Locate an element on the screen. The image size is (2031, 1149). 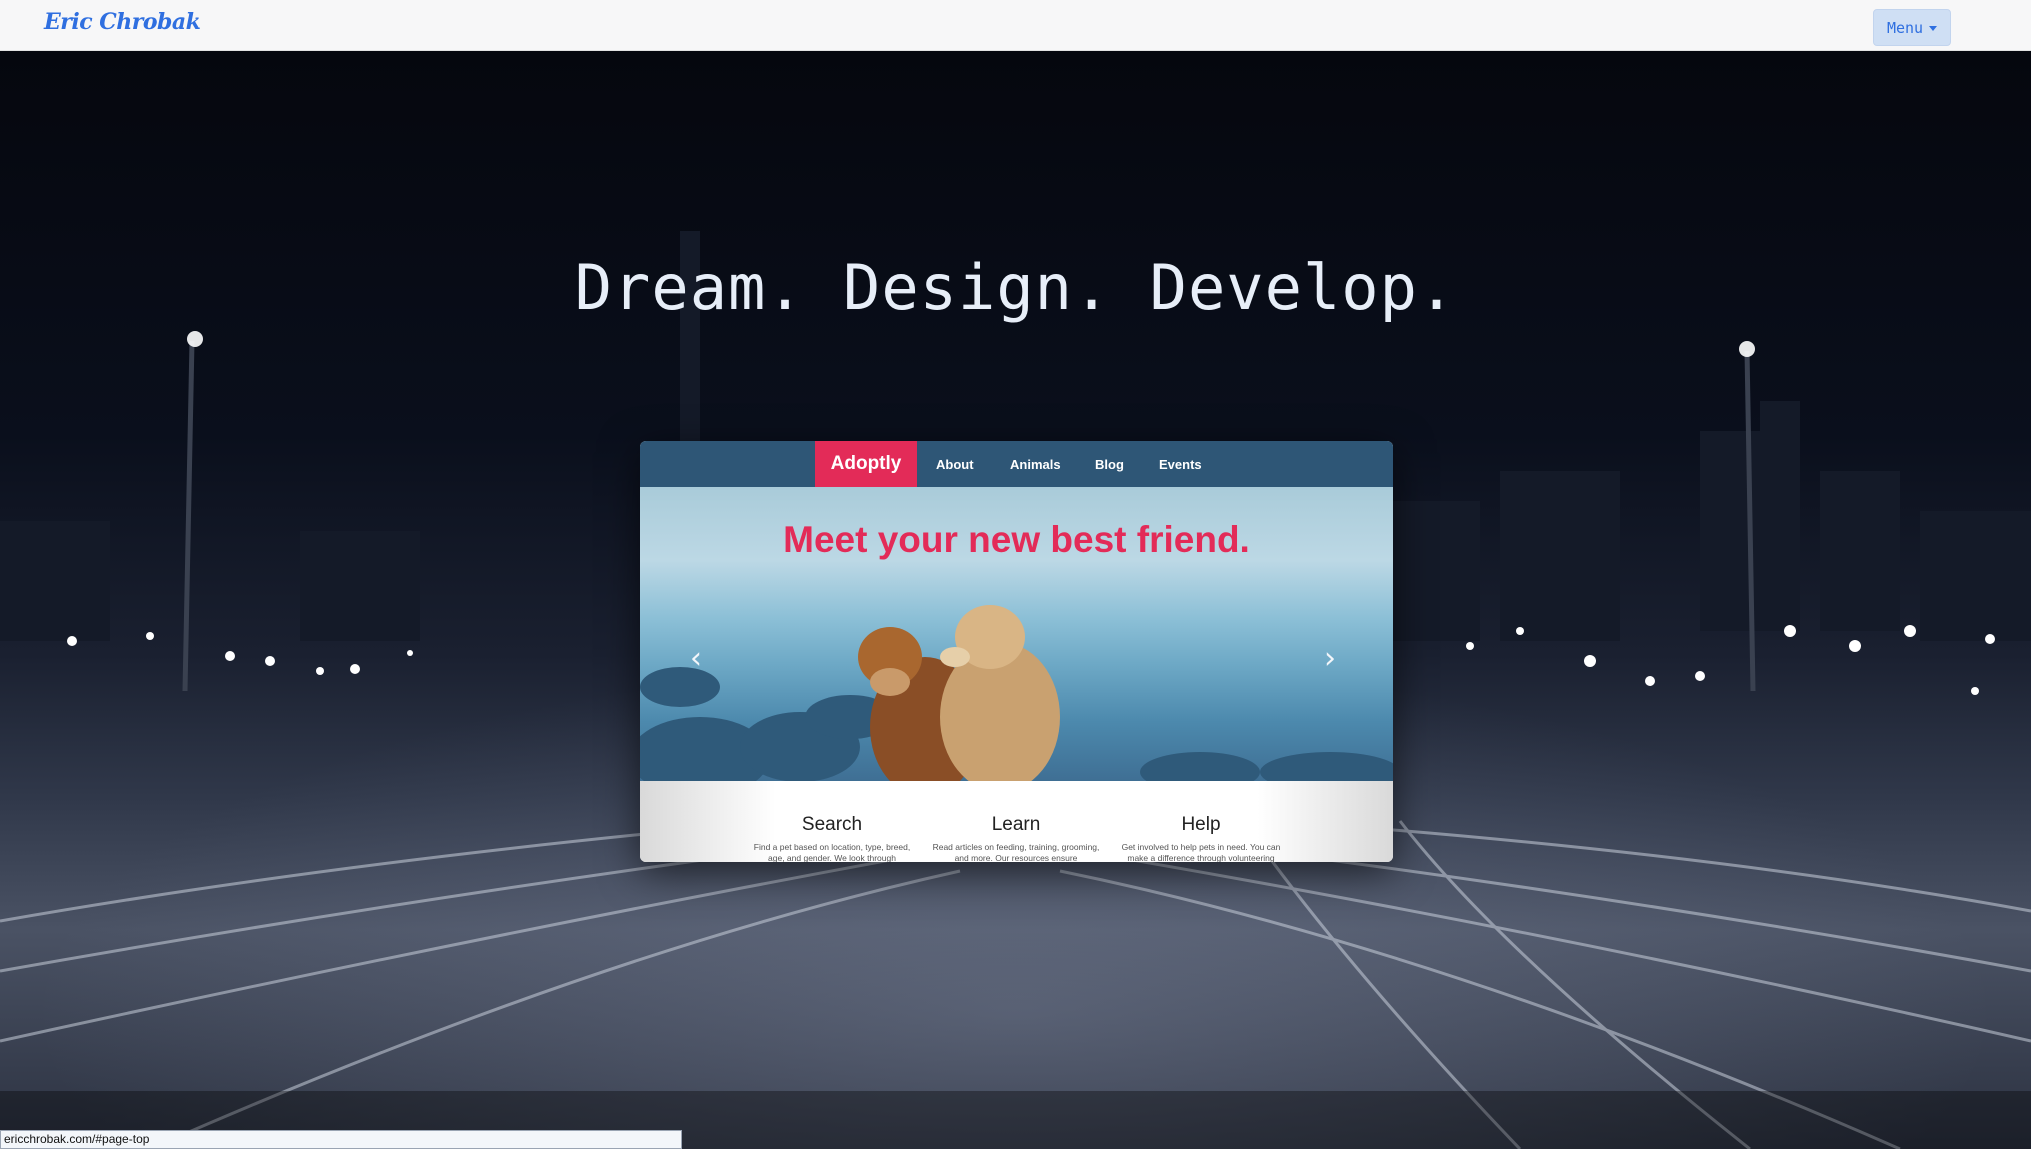
menu-button-label: Menu is located at coordinates (1905, 27).